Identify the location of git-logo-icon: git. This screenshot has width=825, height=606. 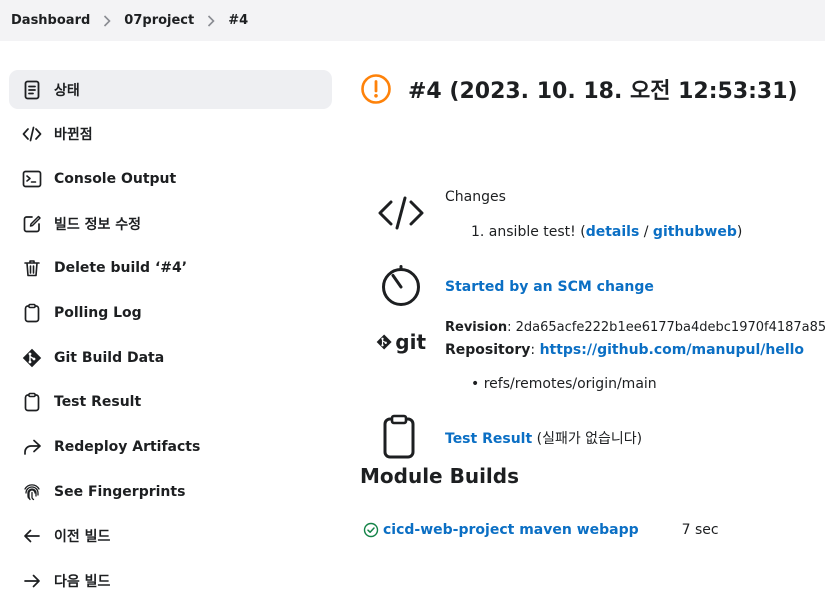
(401, 342).